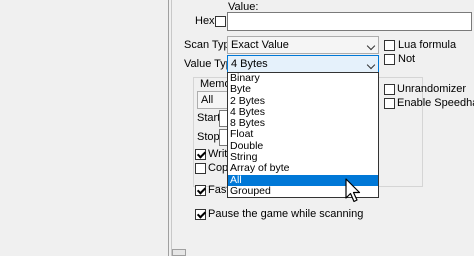  What do you see at coordinates (303, 89) in the screenshot?
I see `dropdown-item-byte: Byte` at bounding box center [303, 89].